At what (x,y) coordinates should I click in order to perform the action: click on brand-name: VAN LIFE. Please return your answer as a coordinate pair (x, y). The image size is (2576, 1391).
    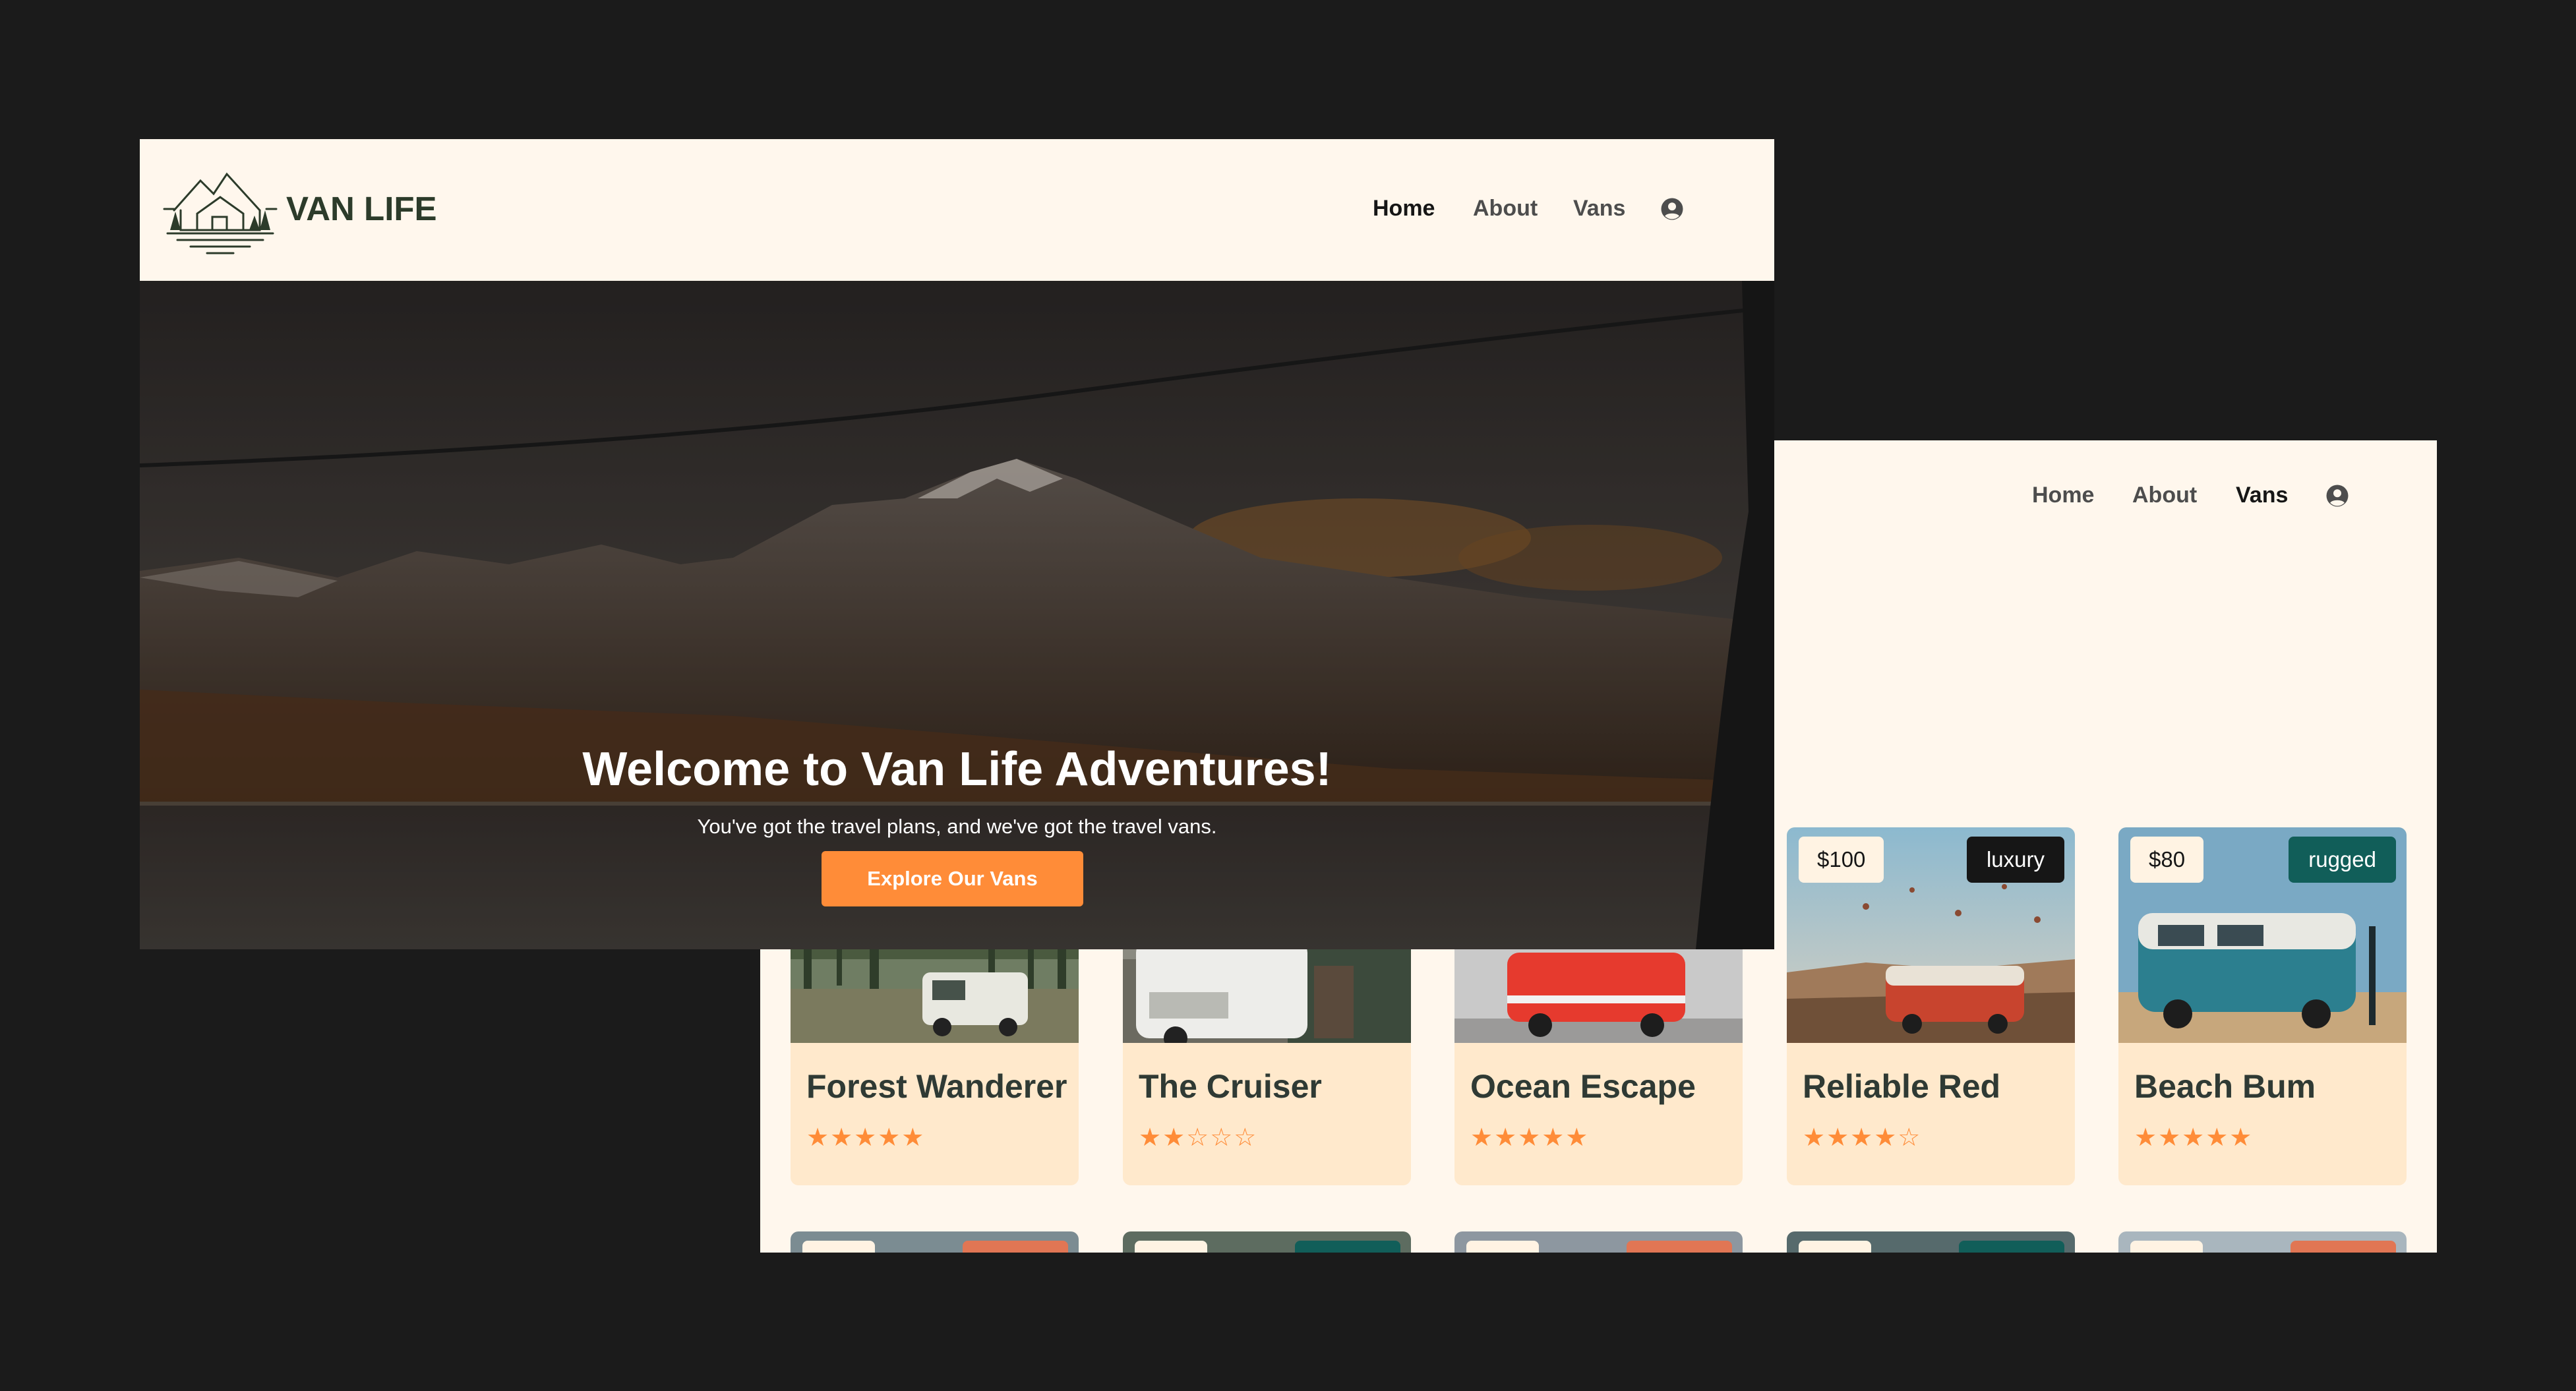
    Looking at the image, I should click on (361, 208).